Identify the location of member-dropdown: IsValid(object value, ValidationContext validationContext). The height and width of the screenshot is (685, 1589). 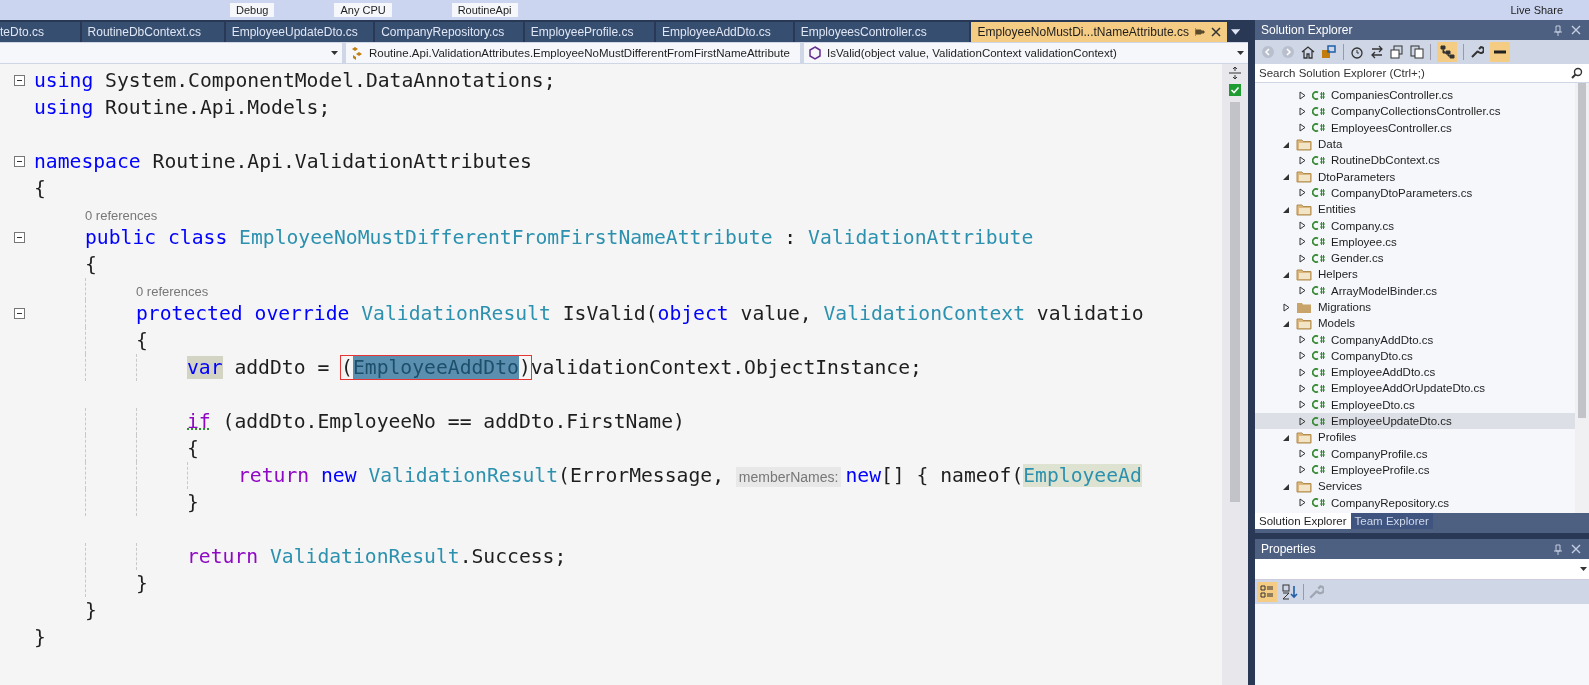
(1026, 53).